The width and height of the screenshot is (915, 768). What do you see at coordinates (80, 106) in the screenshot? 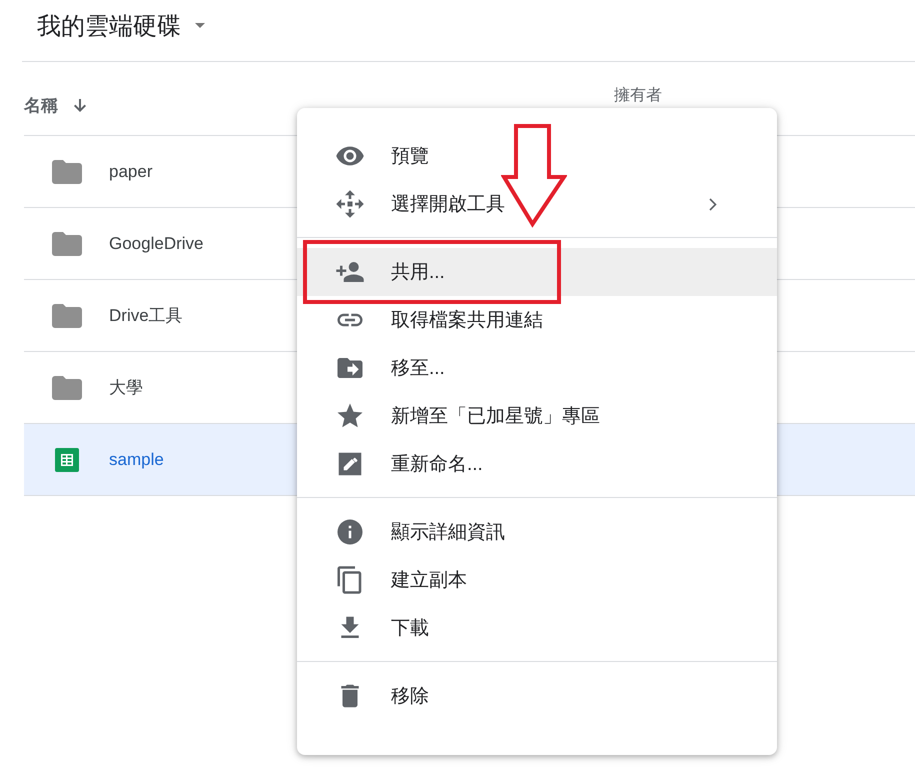
I see `sort-down-arrow-icon` at bounding box center [80, 106].